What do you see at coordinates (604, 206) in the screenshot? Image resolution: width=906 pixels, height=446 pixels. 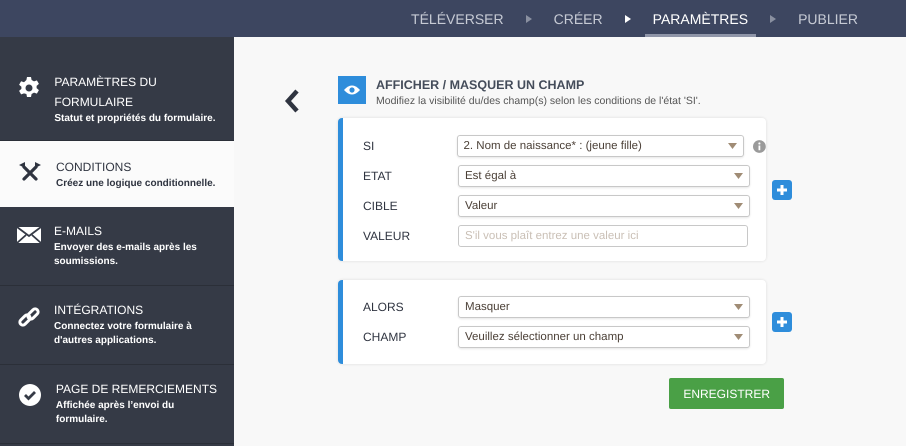 I see `dropdown: Valeur` at bounding box center [604, 206].